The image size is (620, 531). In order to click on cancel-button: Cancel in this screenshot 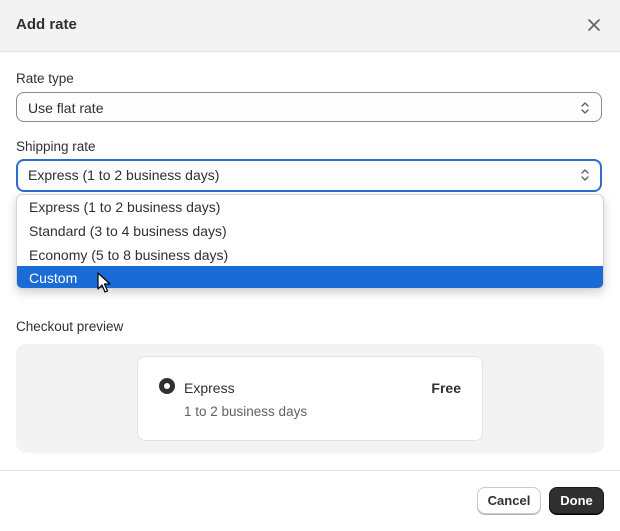, I will do `click(509, 500)`.